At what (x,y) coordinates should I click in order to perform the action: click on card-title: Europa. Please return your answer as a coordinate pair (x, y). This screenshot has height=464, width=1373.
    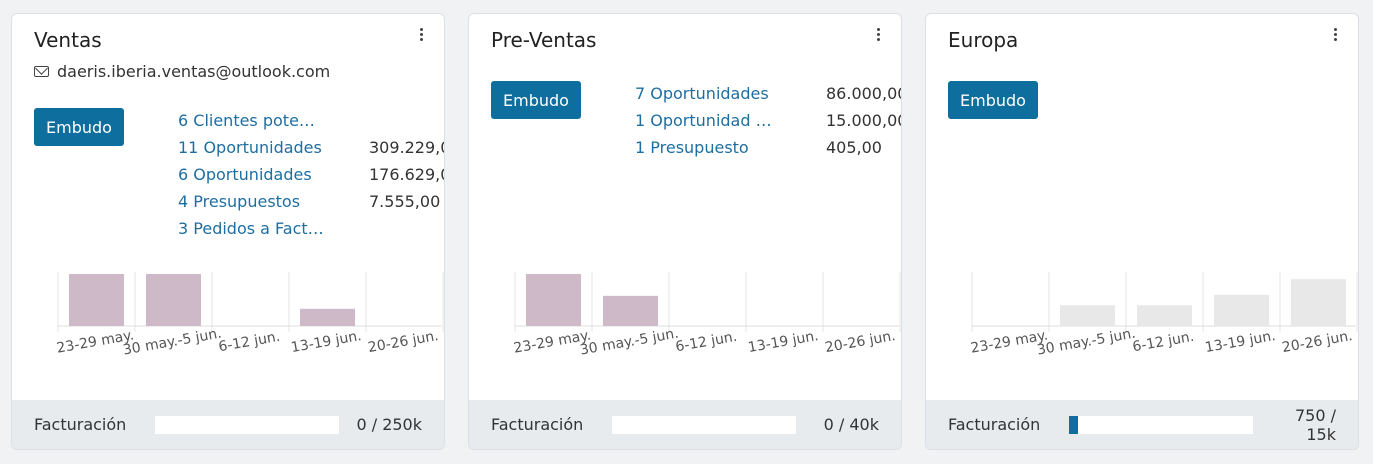
    Looking at the image, I should click on (983, 40).